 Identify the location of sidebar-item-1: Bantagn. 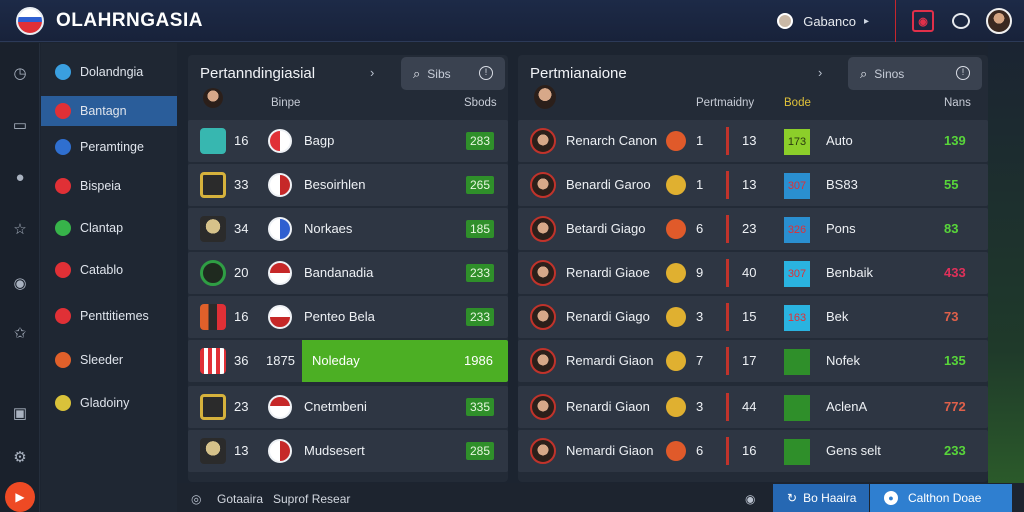
(109, 111).